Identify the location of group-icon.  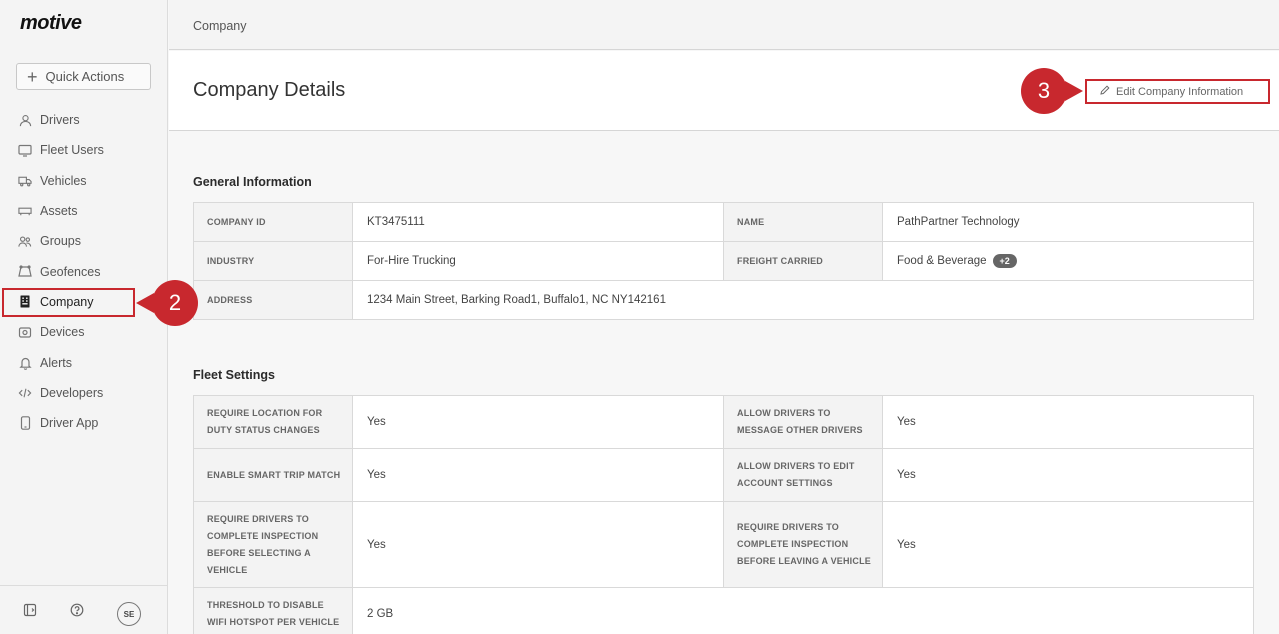
(25, 241).